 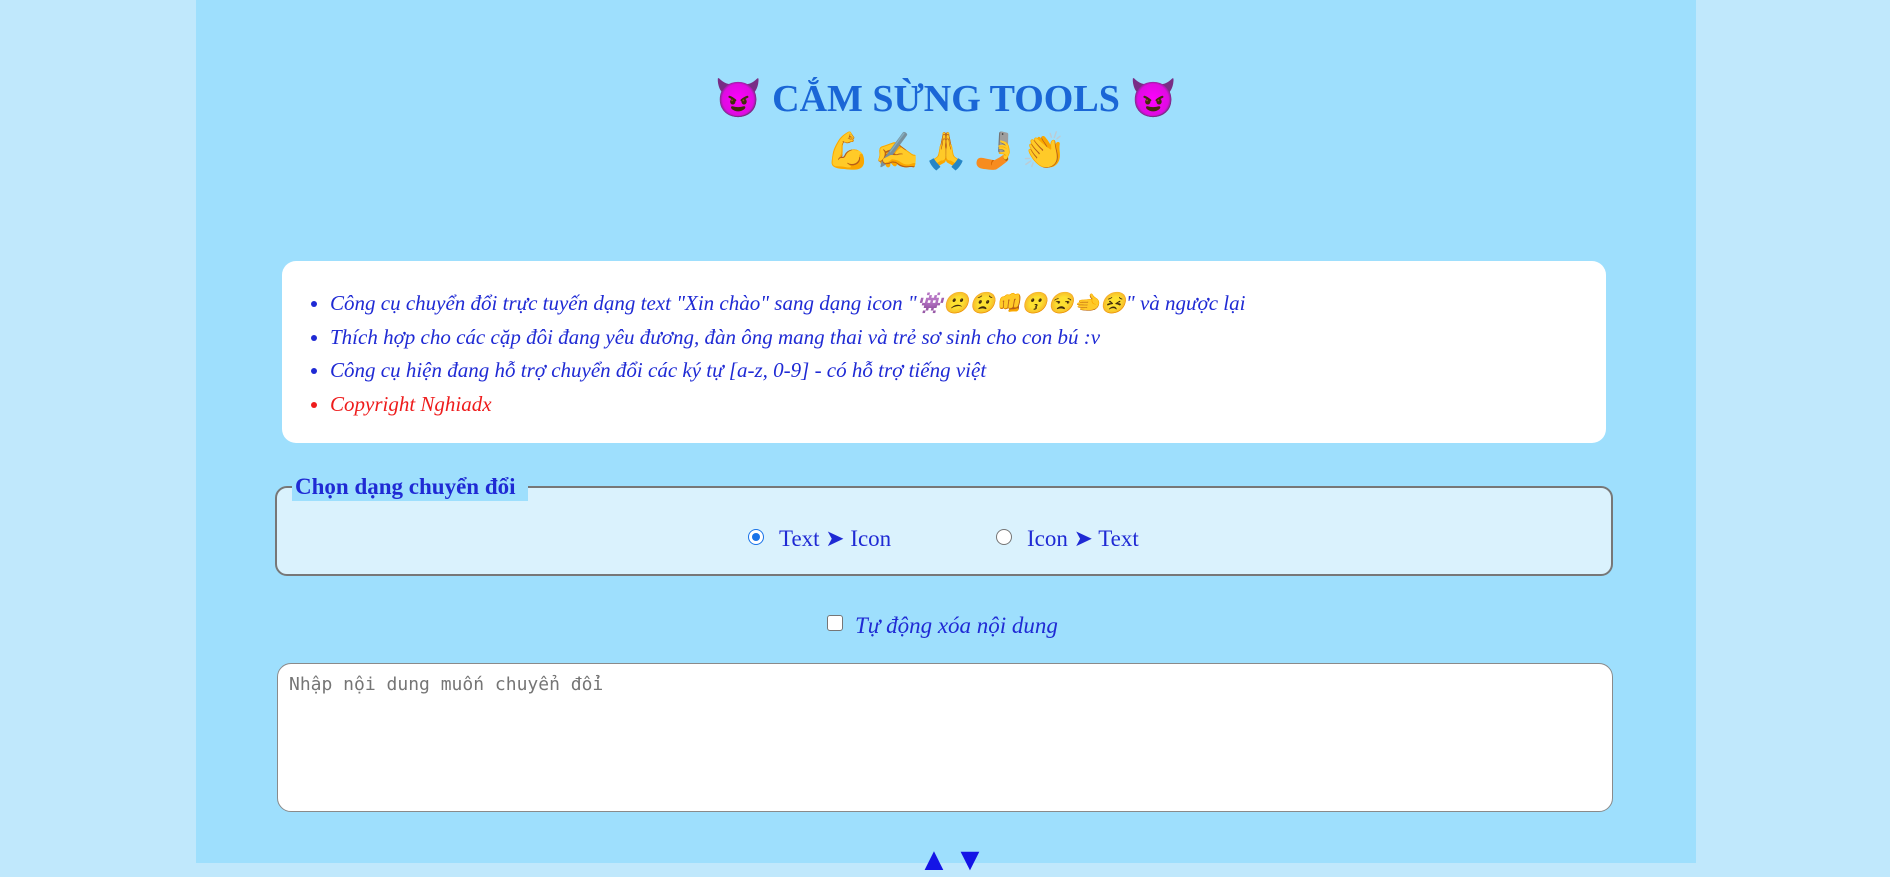 I want to click on input-textarea, so click(x=945, y=737).